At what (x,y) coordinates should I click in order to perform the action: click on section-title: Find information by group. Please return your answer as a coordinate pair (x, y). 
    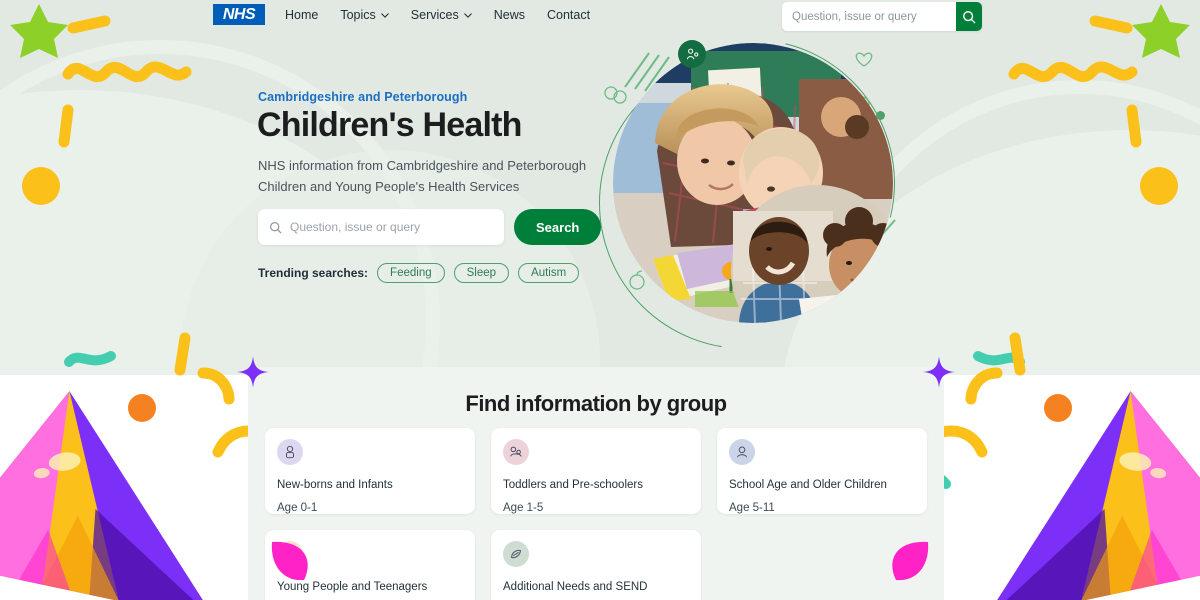
    Looking at the image, I should click on (596, 403).